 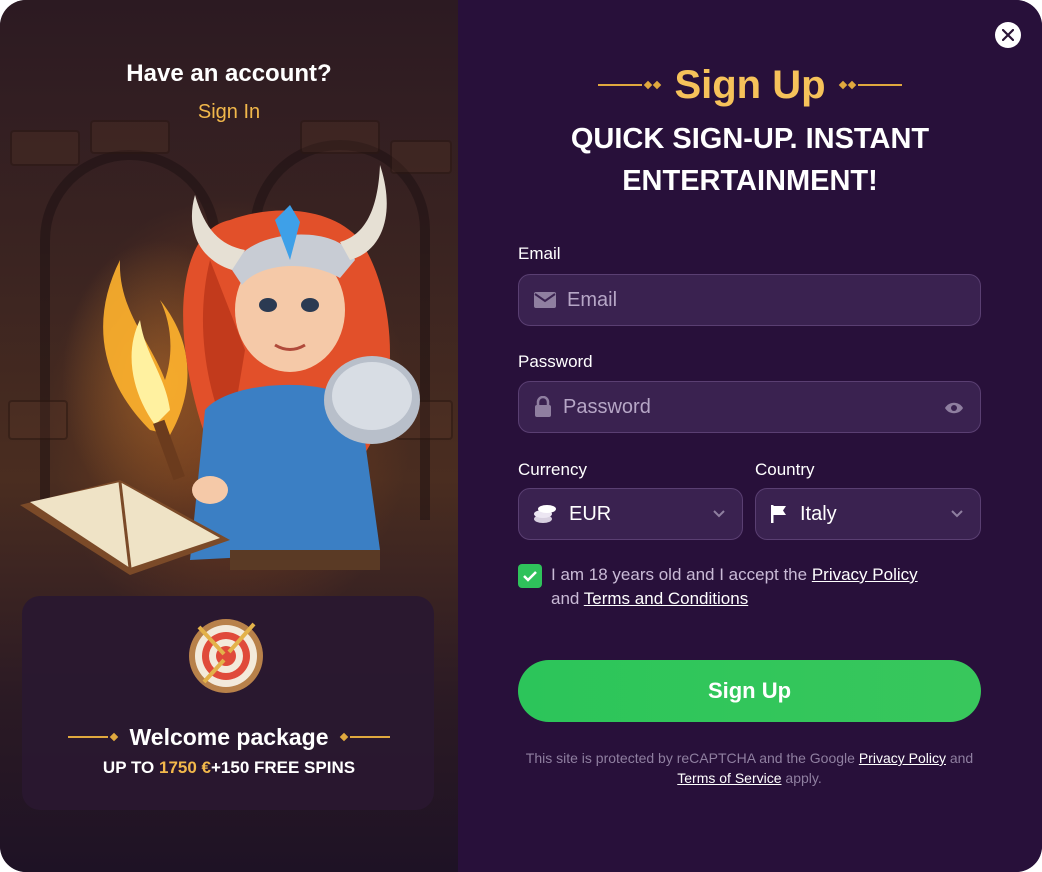 I want to click on welcome-package-title: Welcome package, so click(x=229, y=736).